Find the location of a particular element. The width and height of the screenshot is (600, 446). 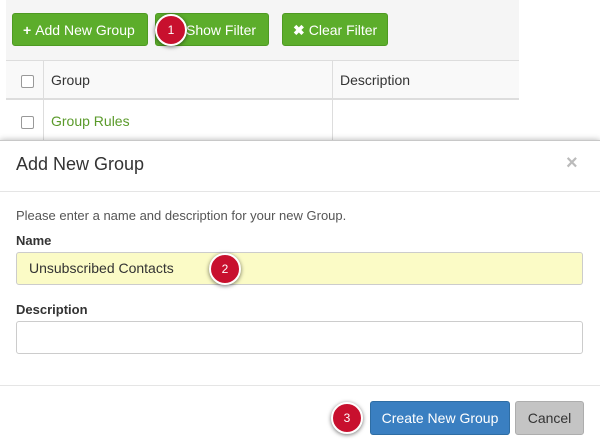

name-field: Unsubscribed Contacts is located at coordinates (299, 268).